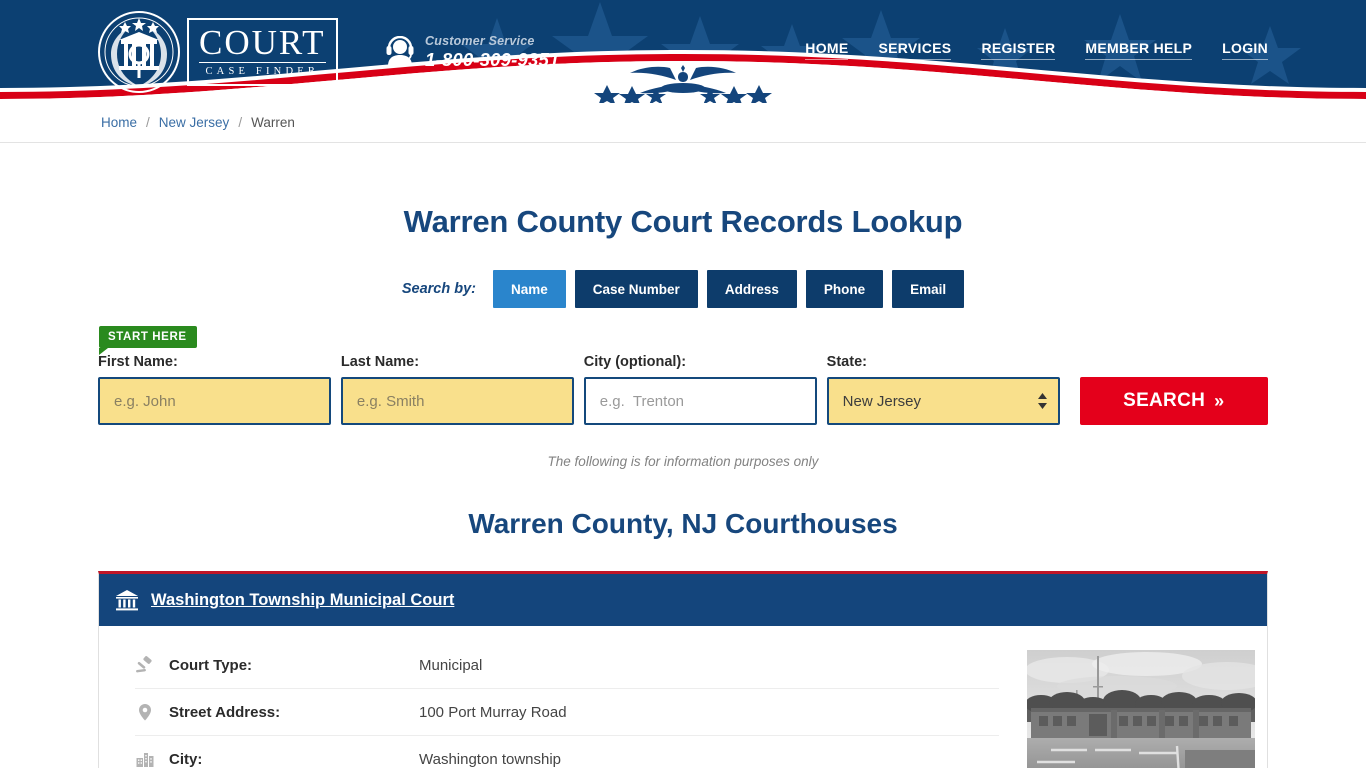 The width and height of the screenshot is (1366, 768). Describe the element at coordinates (186, 759) in the screenshot. I see `detail-label-city: City:` at that location.